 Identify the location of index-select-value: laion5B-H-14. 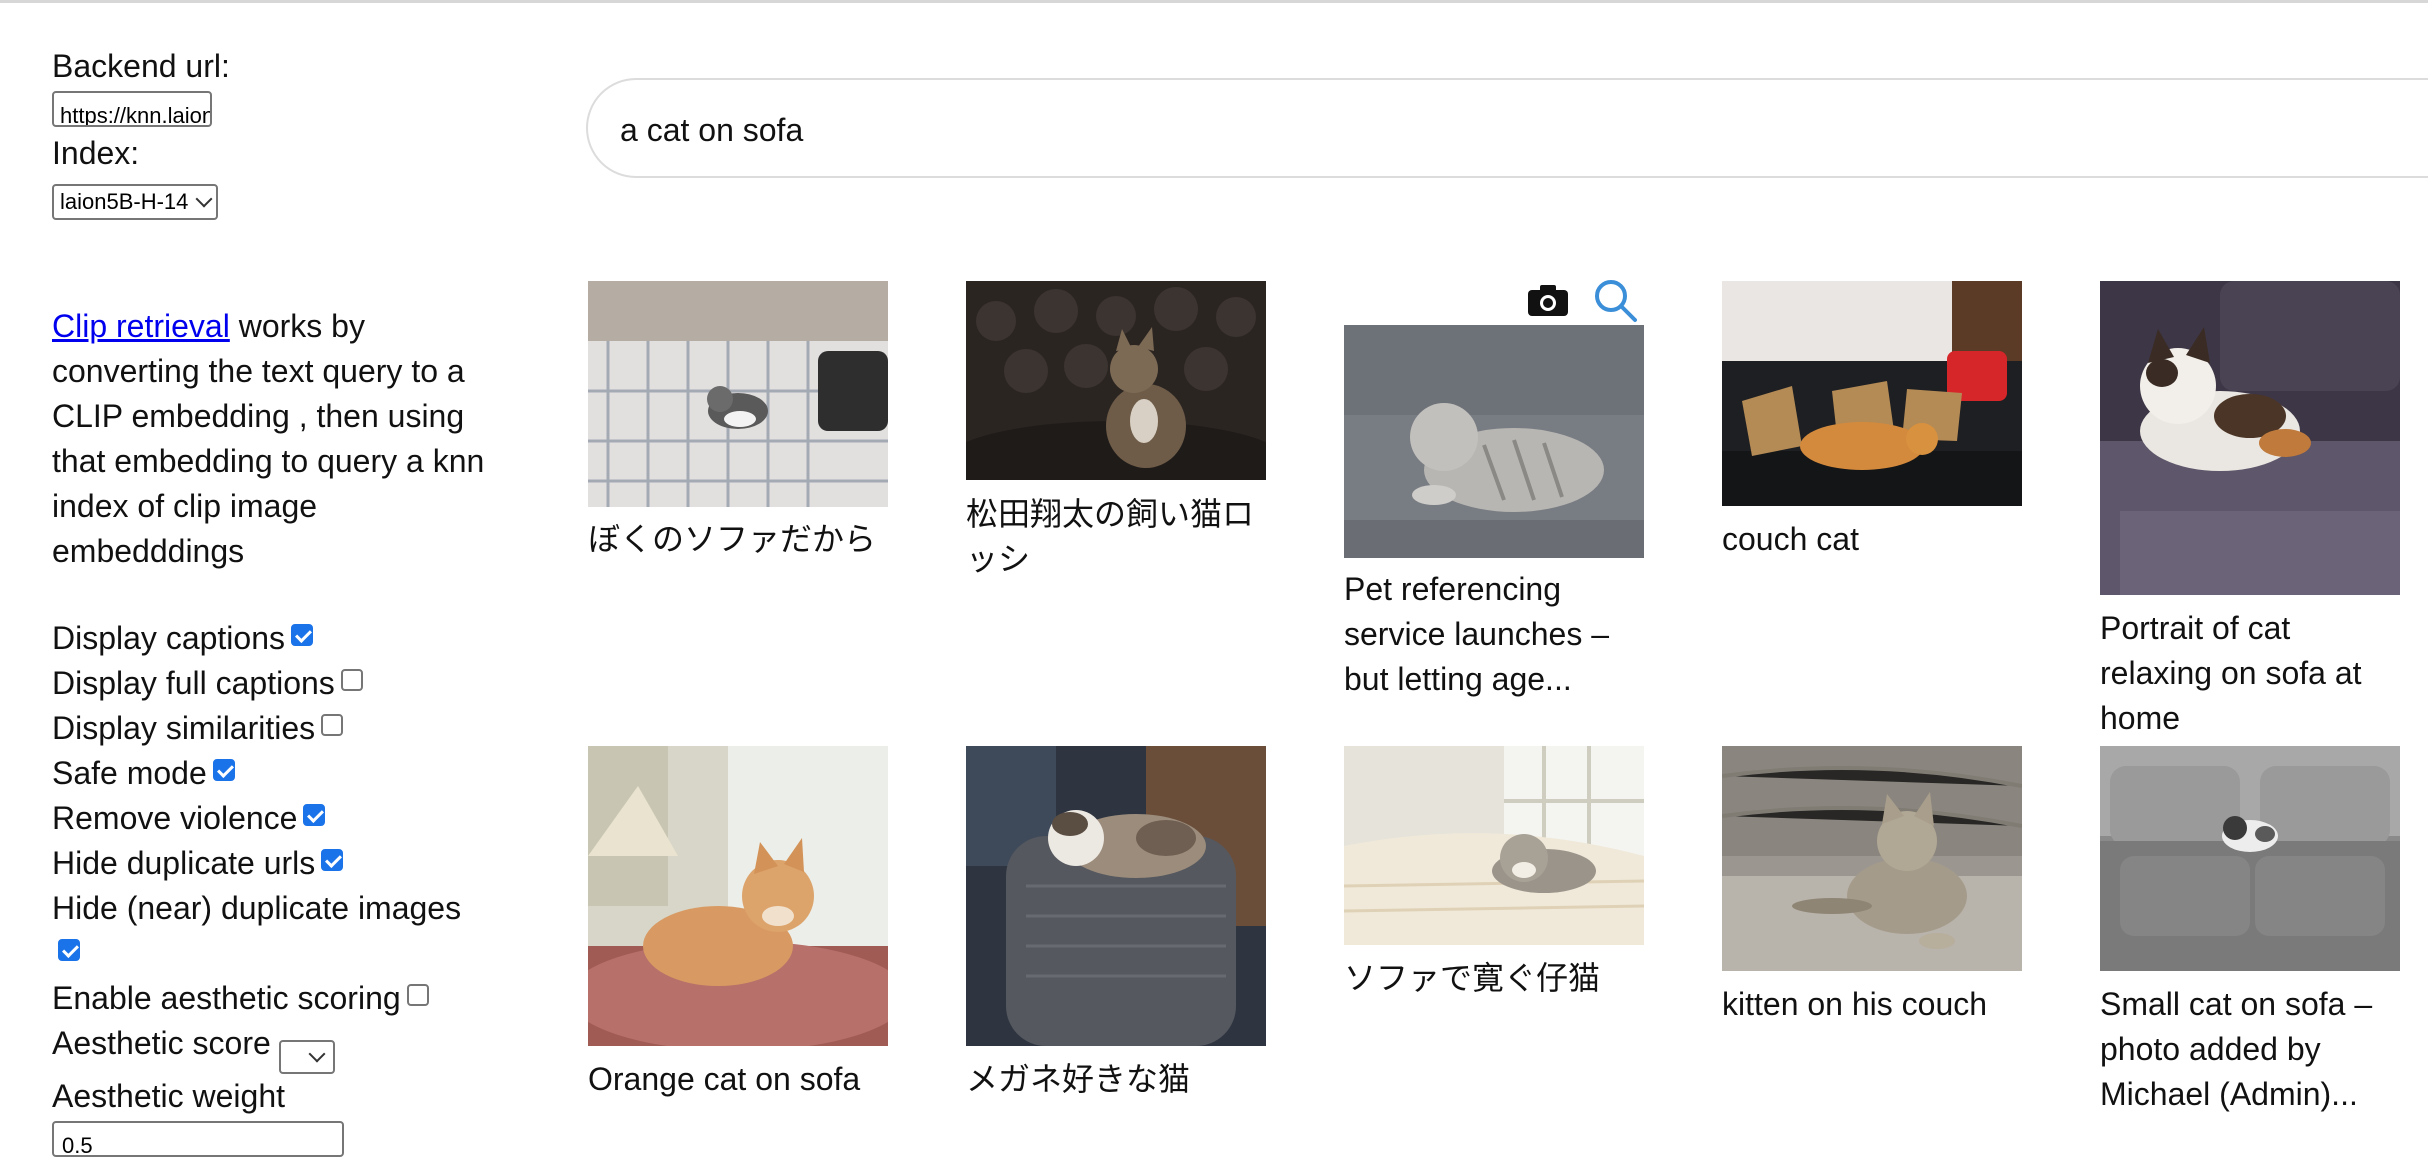
(124, 201).